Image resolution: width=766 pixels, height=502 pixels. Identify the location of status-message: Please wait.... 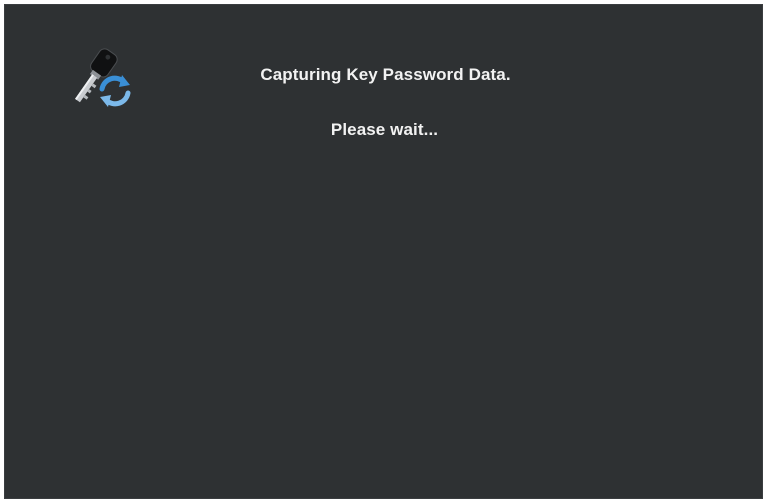
(384, 129).